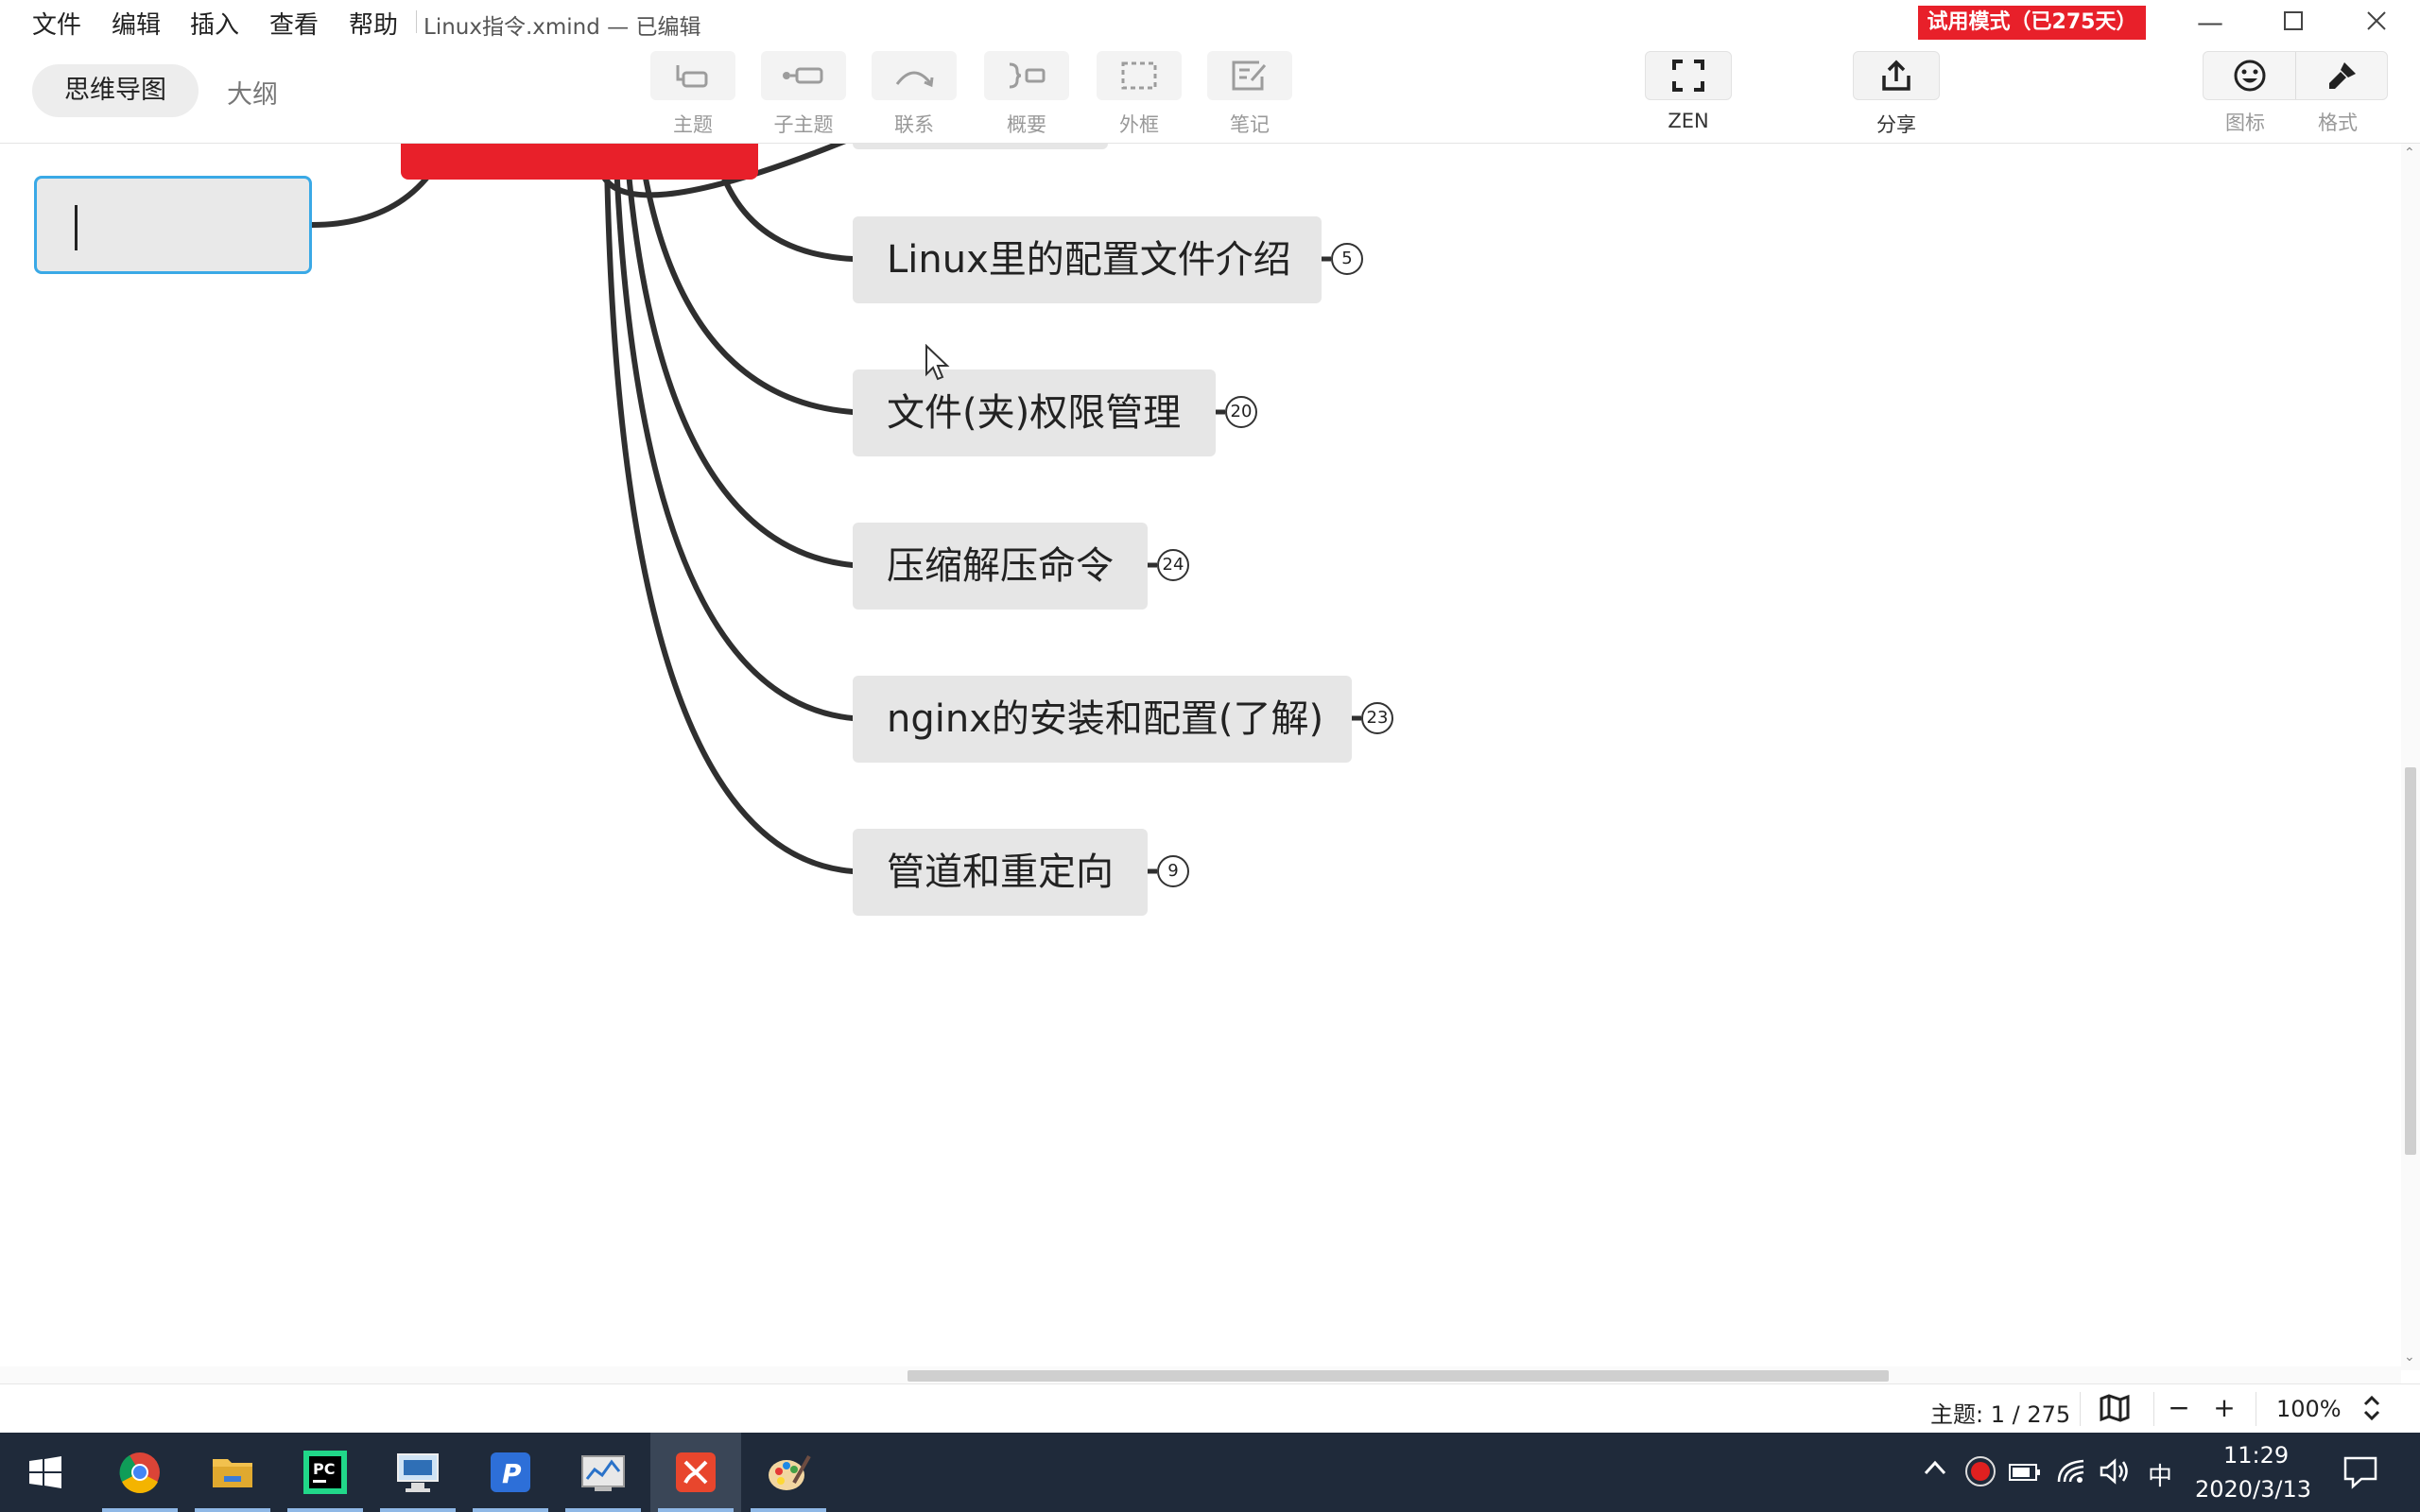  I want to click on collapse-count-badge: 20, so click(1241, 412).